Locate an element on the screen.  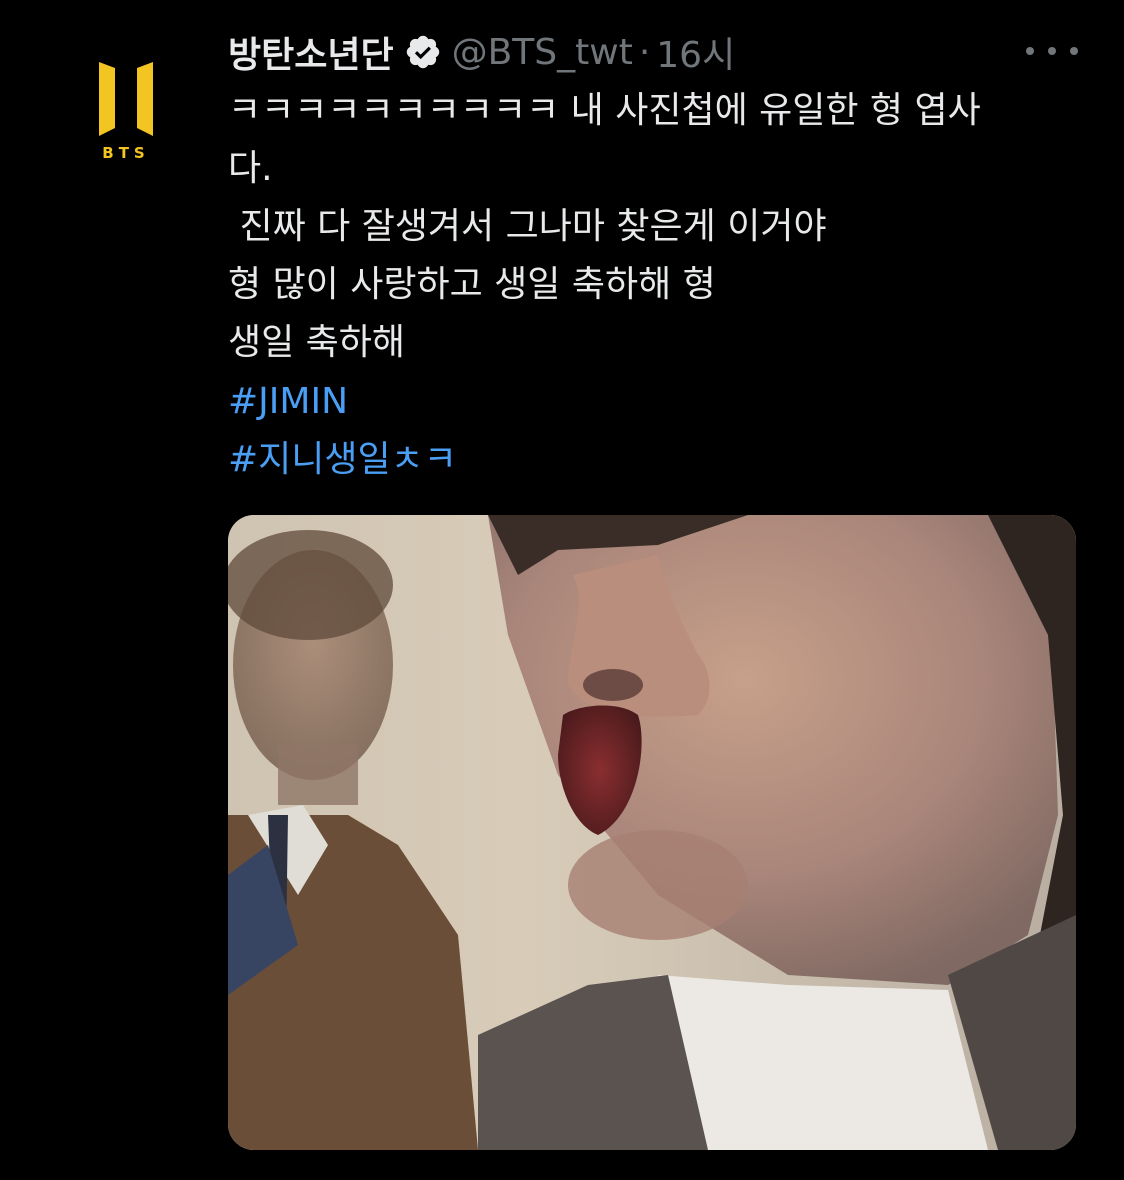
hashtag-link: #지니생일ㅊㅋ is located at coordinates (342, 460).